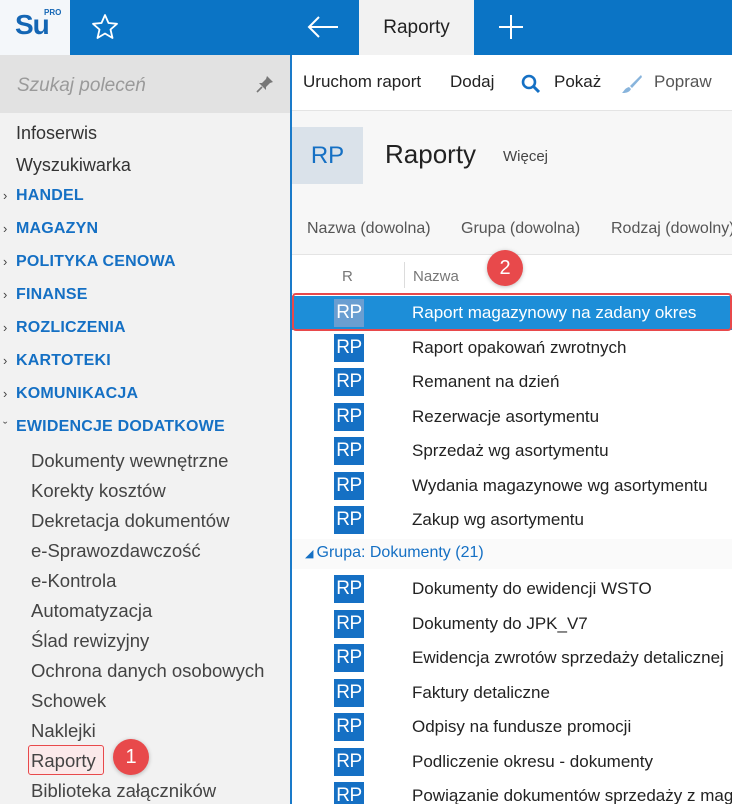 The image size is (732, 804). What do you see at coordinates (519, 347) in the screenshot?
I see `row-name: Raport opakowań zwrotnych` at bounding box center [519, 347].